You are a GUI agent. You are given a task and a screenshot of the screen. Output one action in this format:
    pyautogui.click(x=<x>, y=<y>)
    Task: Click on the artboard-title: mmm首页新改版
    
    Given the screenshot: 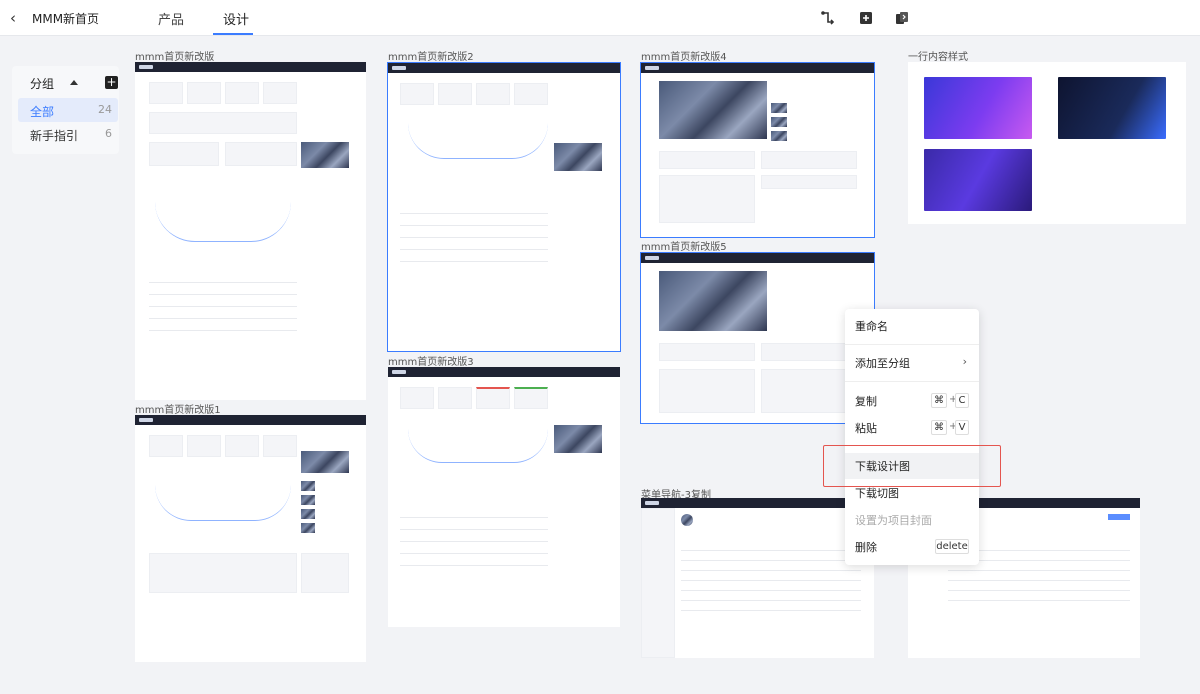 What is the action you would take?
    pyautogui.click(x=175, y=57)
    